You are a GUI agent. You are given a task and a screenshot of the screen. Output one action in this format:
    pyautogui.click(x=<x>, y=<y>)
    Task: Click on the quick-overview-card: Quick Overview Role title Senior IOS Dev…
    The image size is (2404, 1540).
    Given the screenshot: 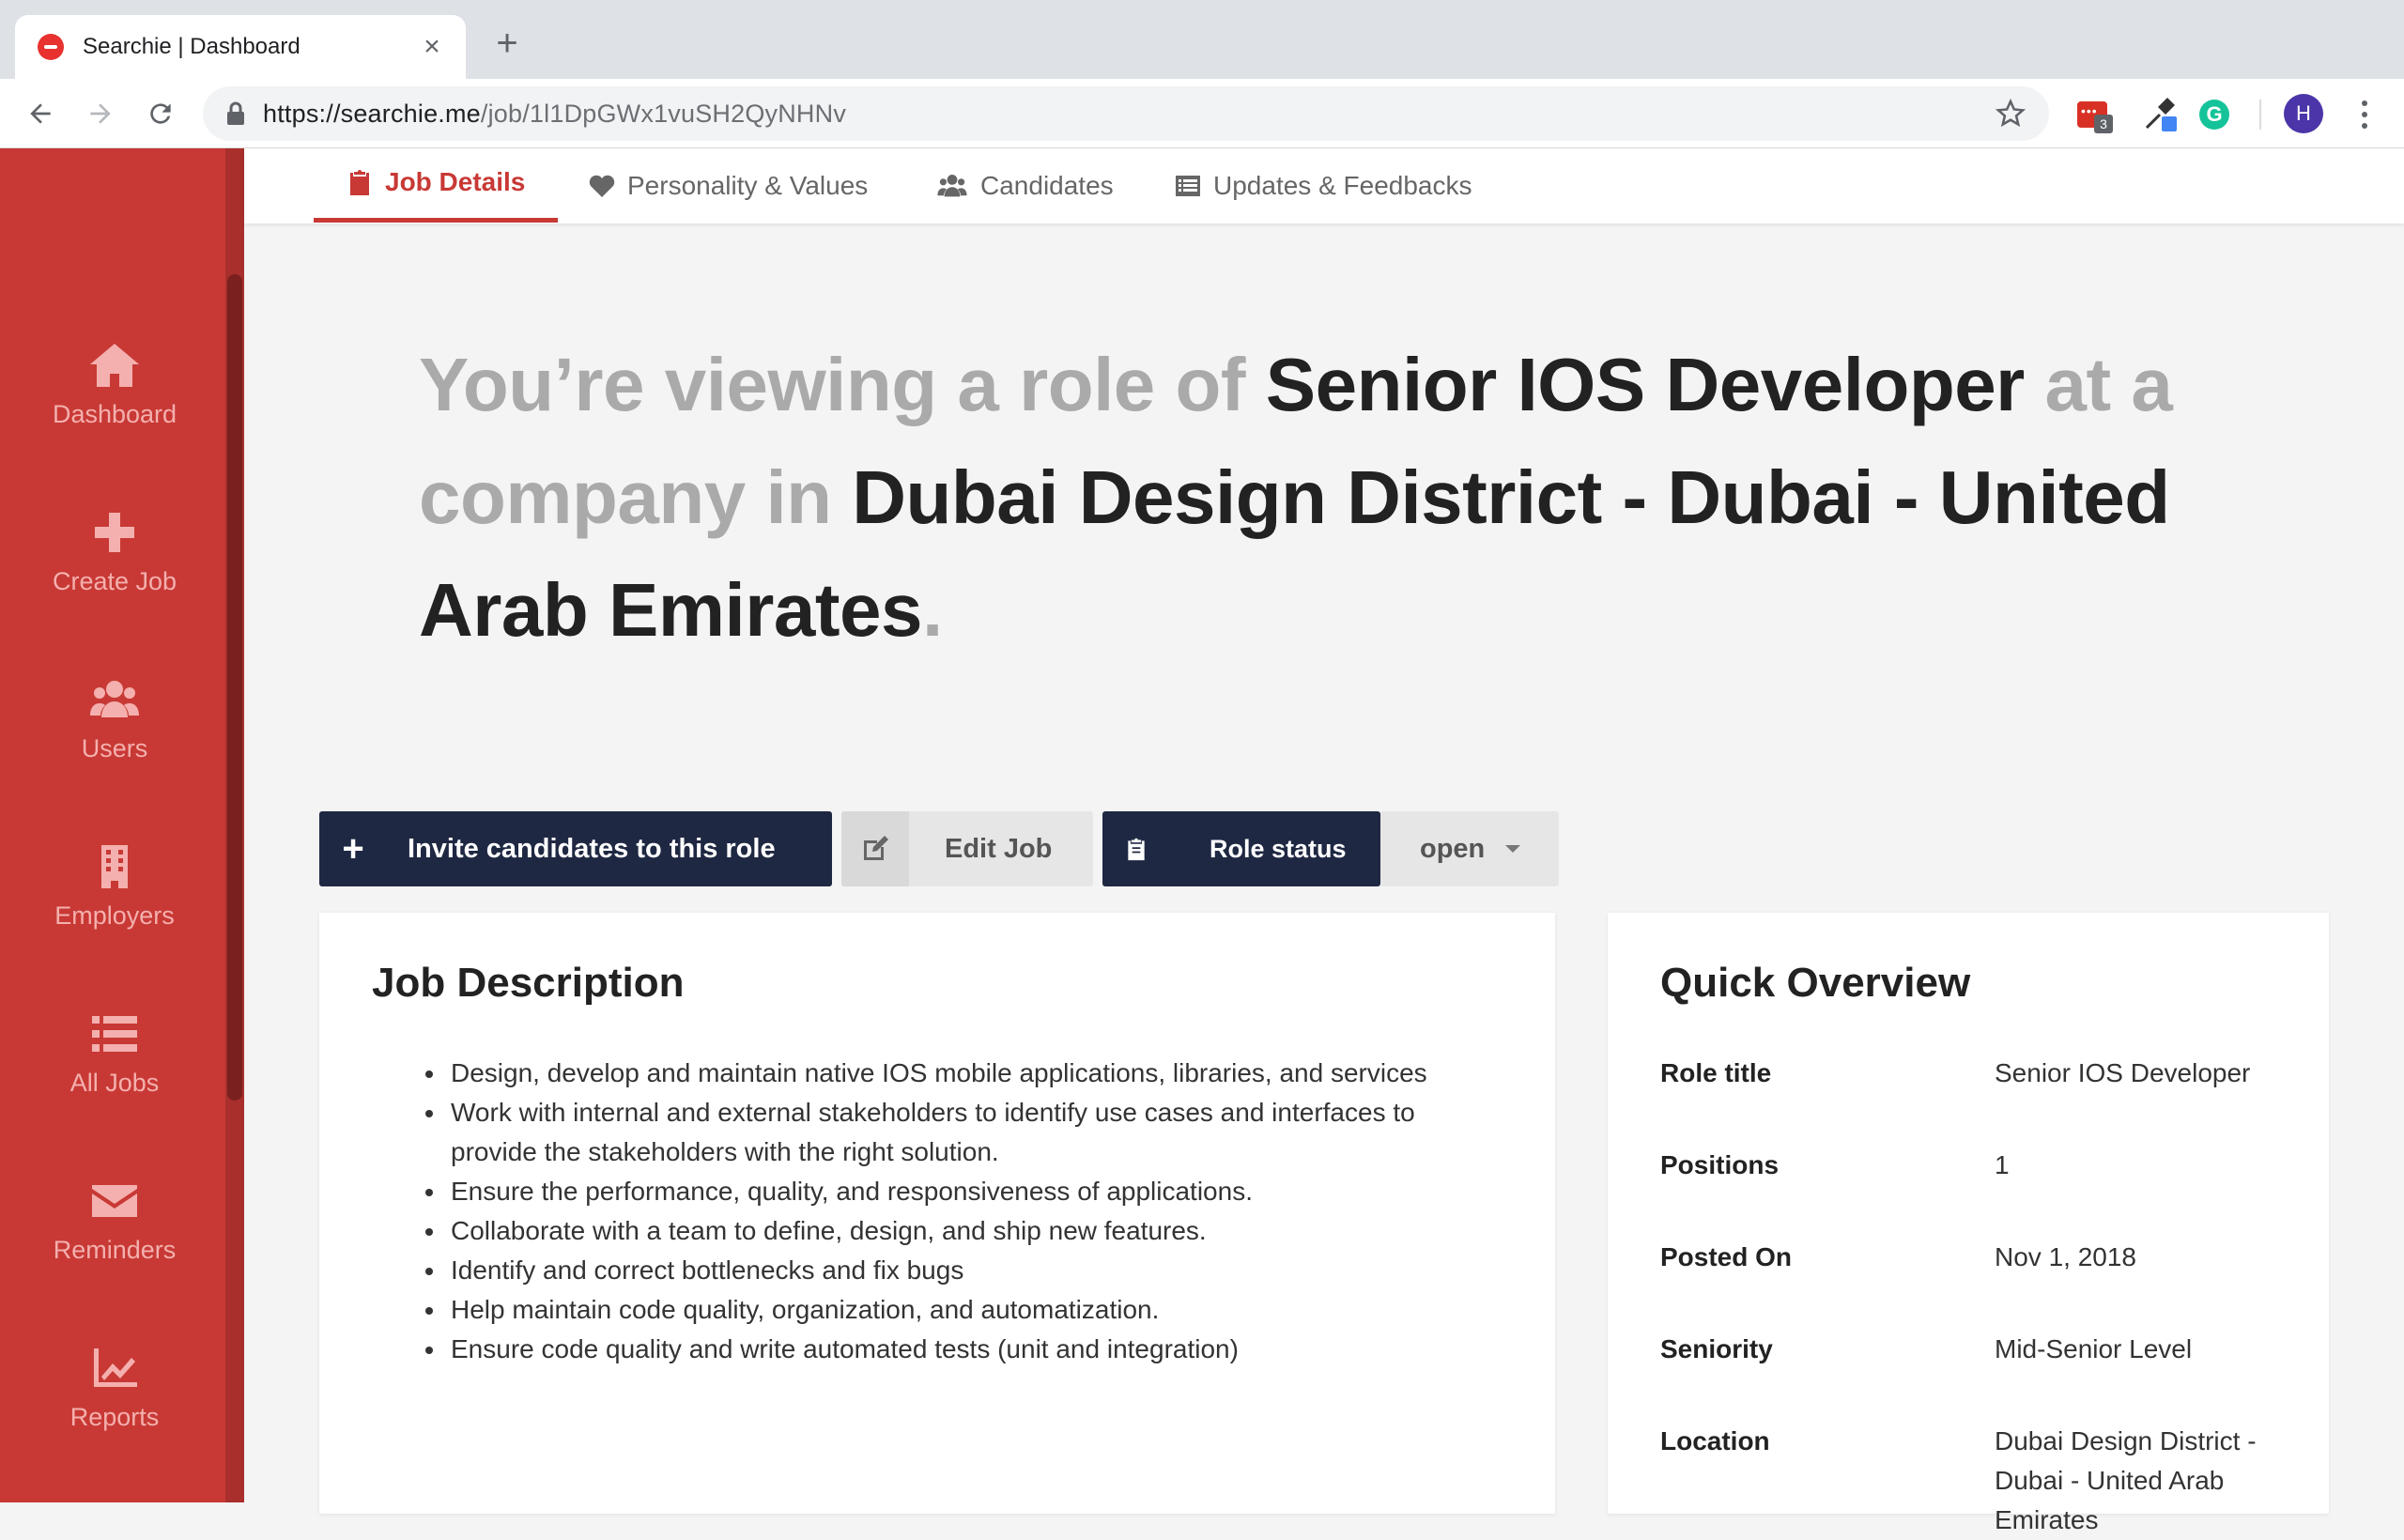 What is the action you would take?
    pyautogui.click(x=1968, y=1223)
    